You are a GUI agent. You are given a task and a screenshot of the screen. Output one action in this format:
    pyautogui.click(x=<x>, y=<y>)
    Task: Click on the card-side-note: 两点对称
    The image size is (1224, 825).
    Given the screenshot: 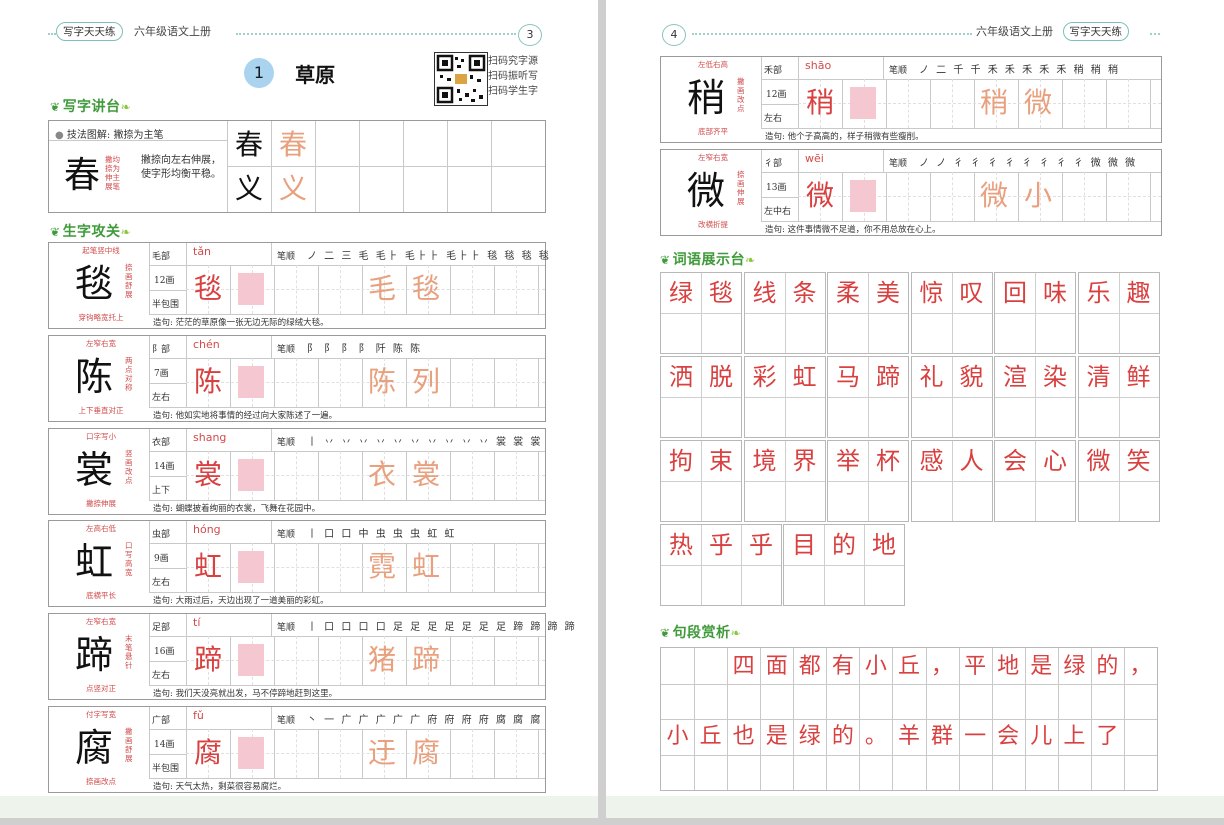 What is the action you would take?
    pyautogui.click(x=129, y=373)
    